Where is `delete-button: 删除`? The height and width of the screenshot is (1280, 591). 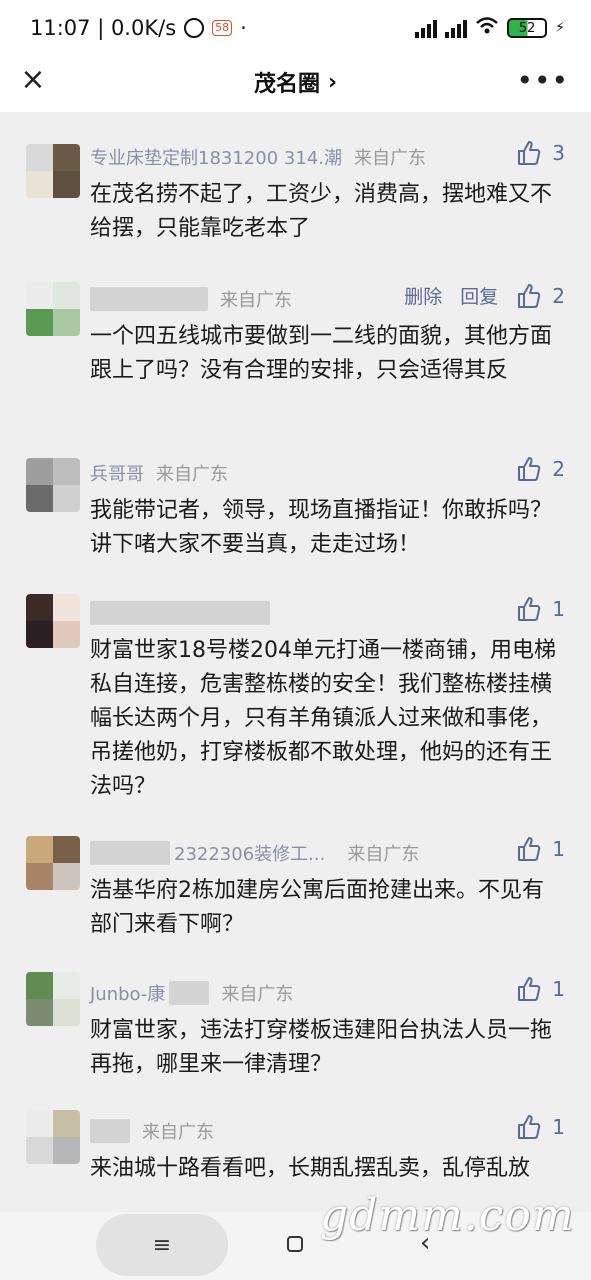
delete-button: 删除 is located at coordinates (423, 295).